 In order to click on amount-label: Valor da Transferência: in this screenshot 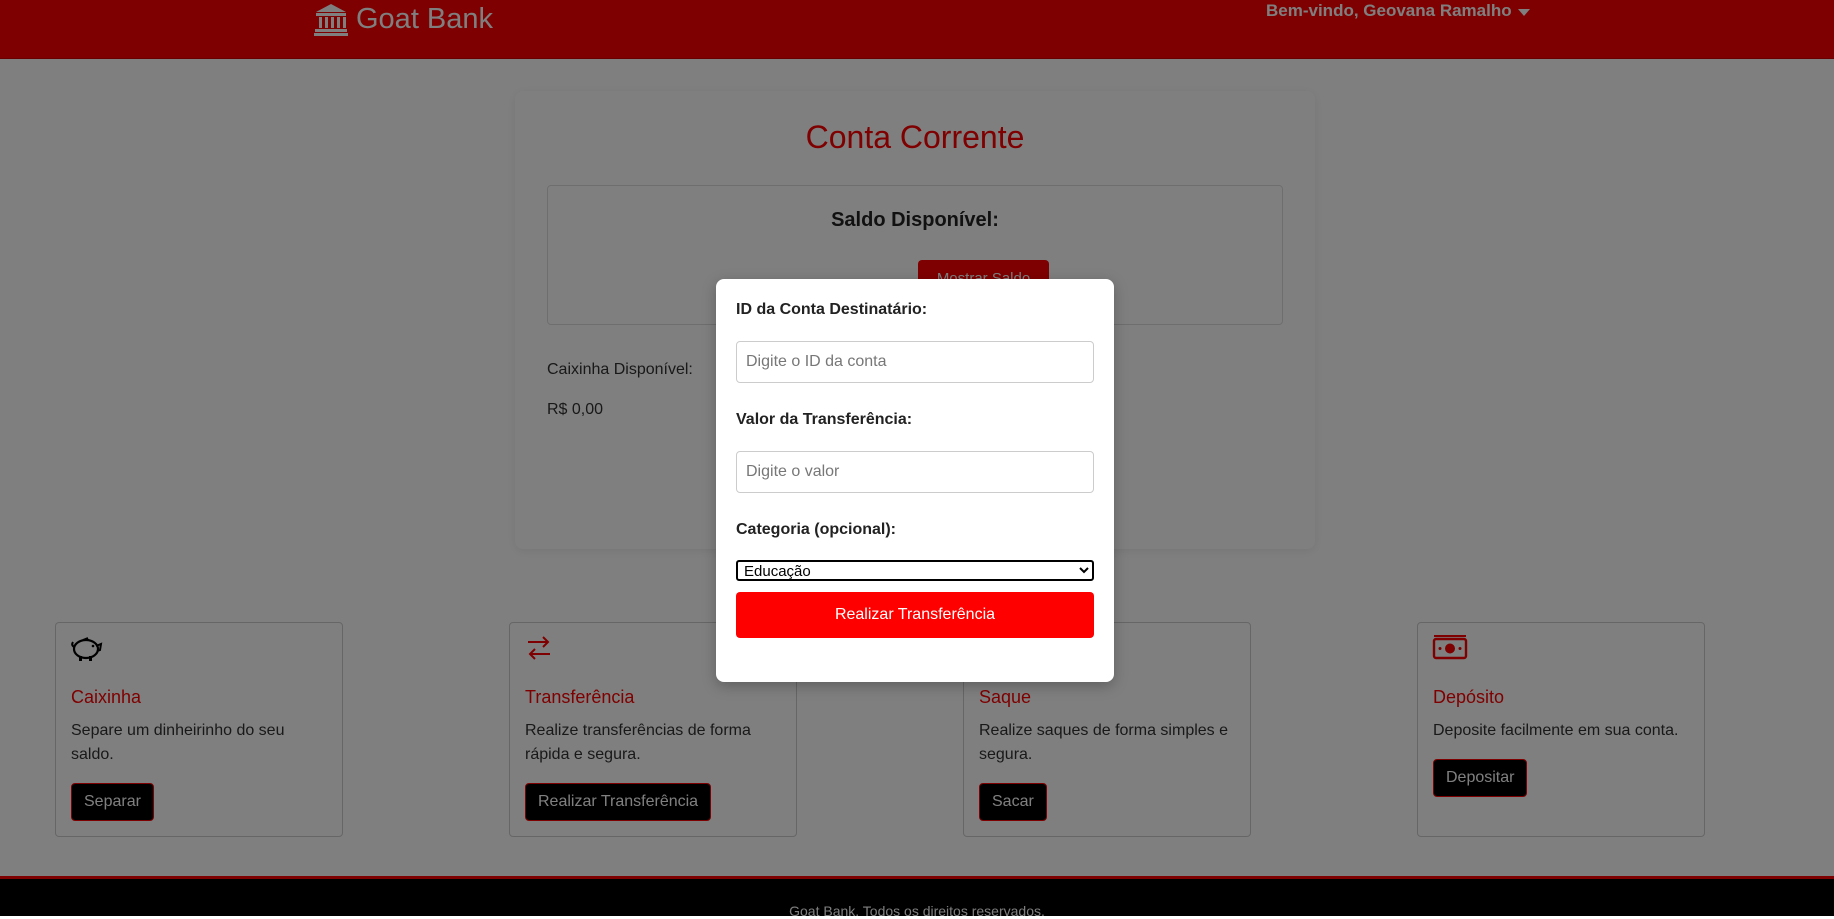, I will do `click(824, 419)`.